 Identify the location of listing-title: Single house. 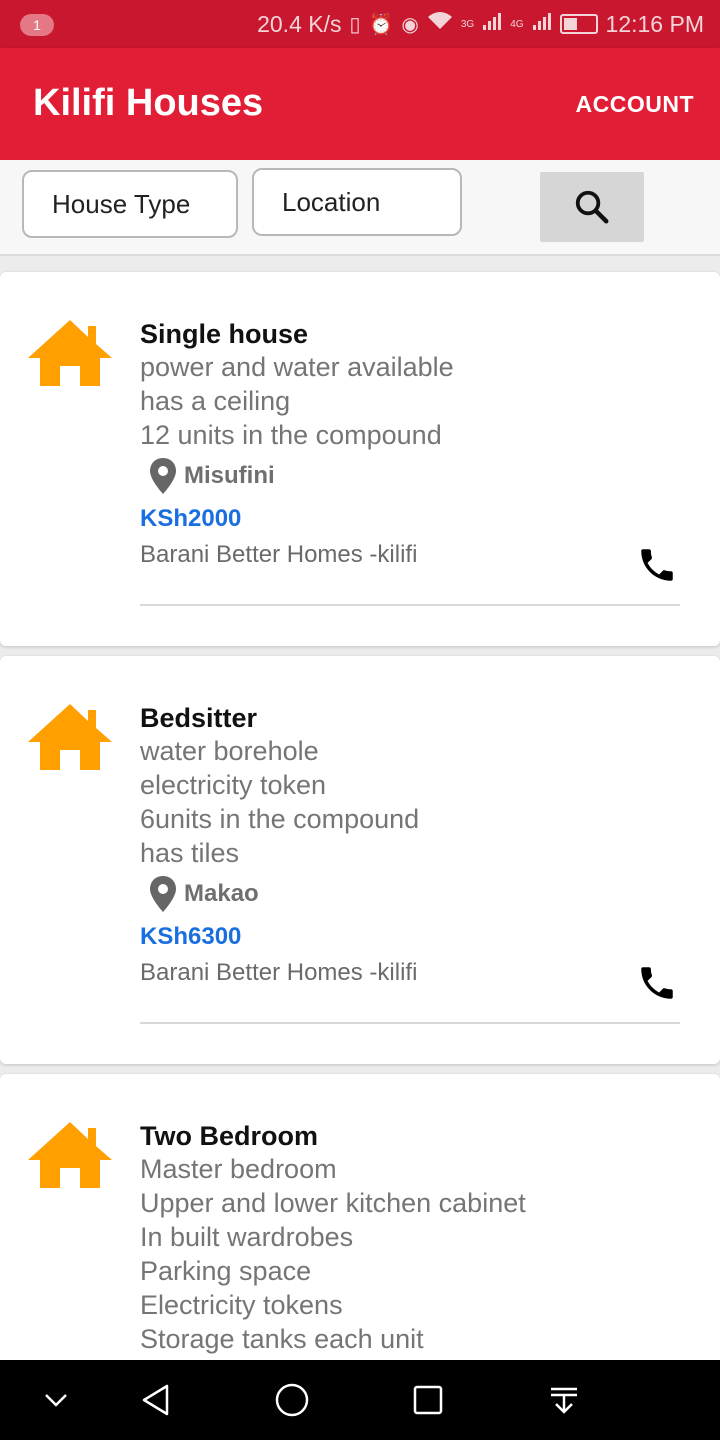
(224, 334).